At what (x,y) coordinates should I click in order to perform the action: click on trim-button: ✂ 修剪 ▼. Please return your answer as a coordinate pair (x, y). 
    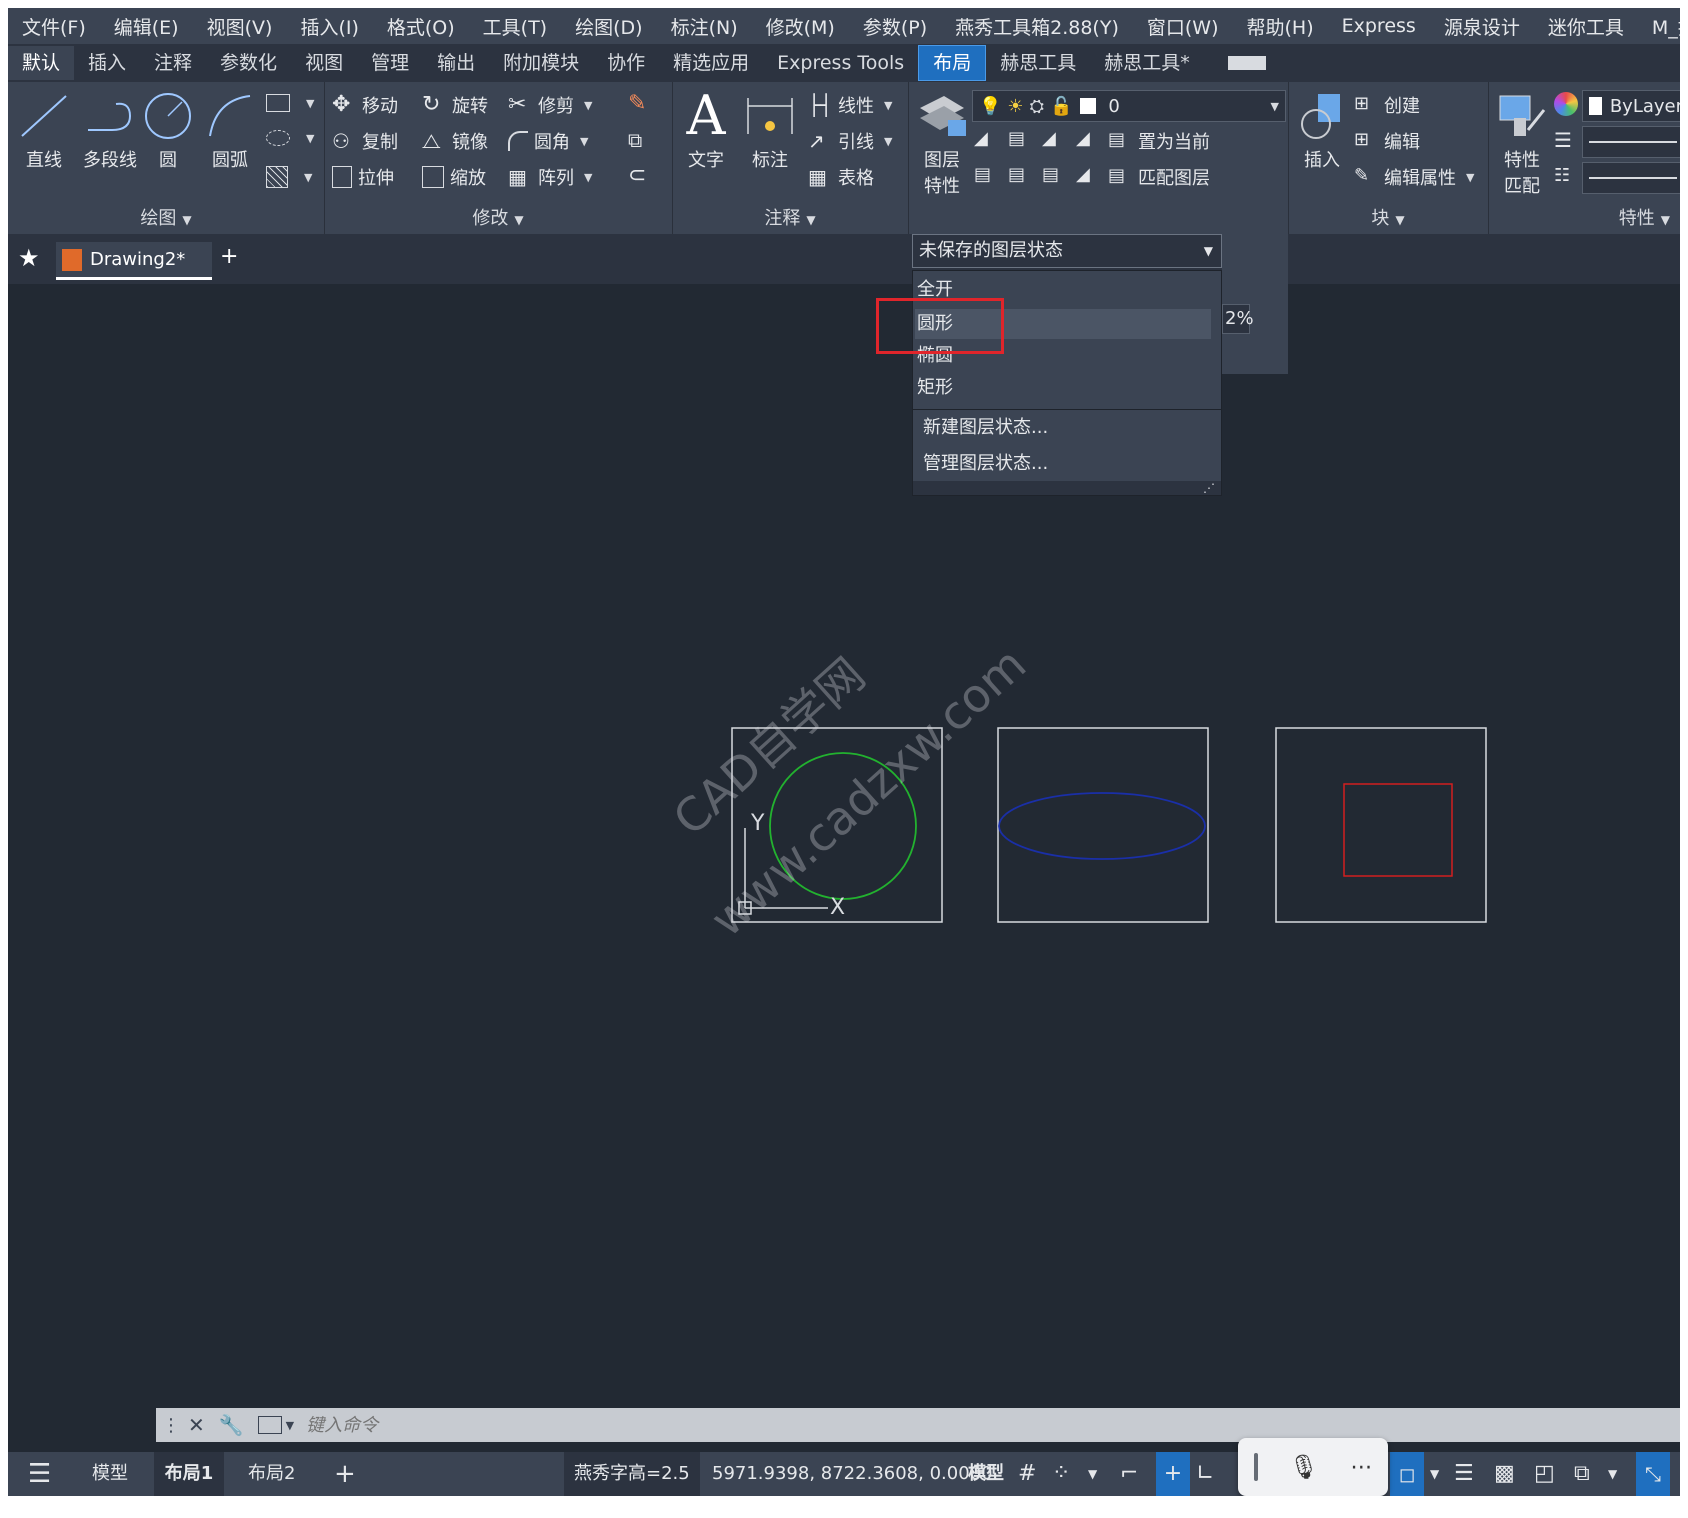
    Looking at the image, I should click on (550, 105).